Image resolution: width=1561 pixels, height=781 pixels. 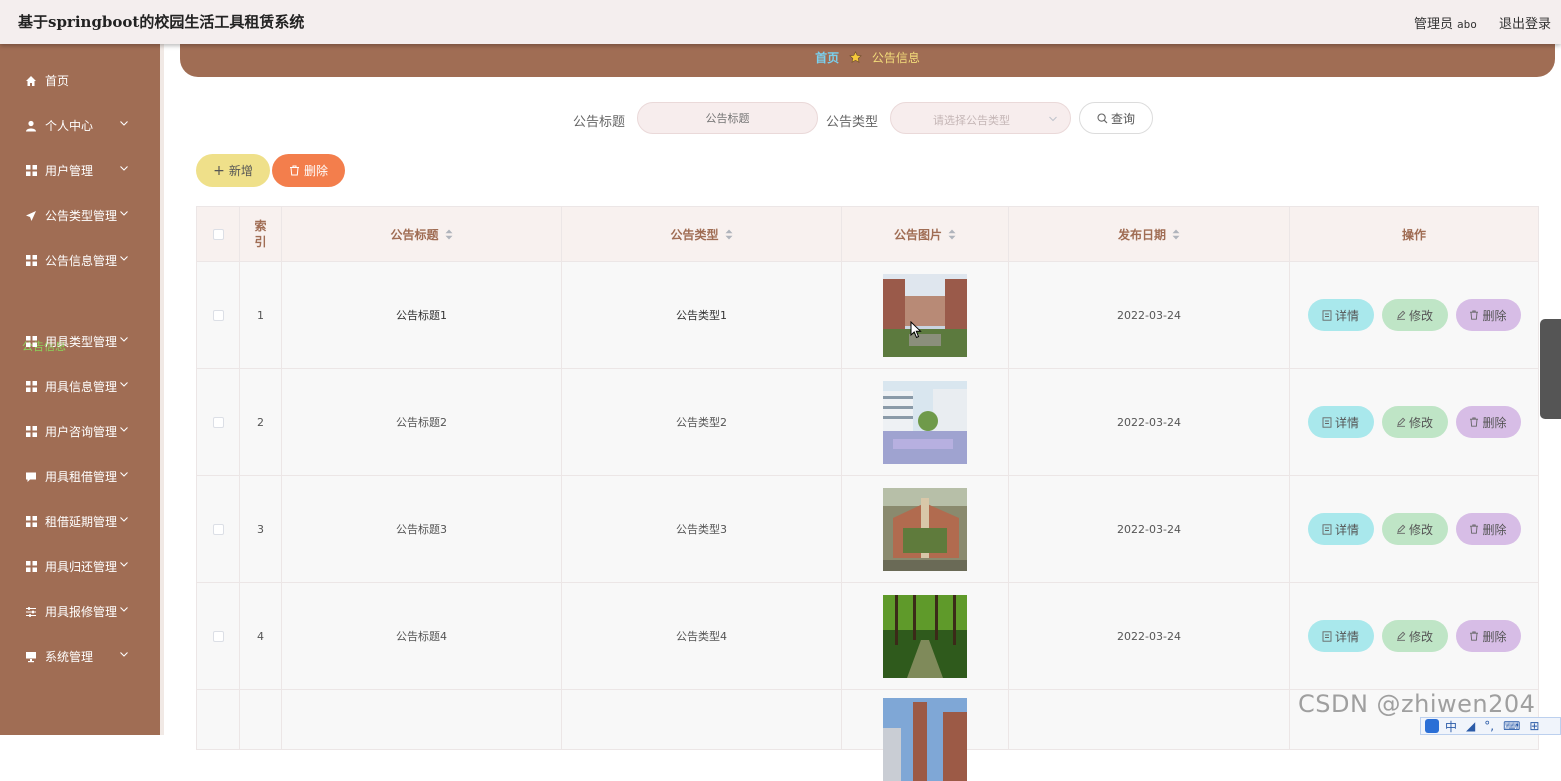 I want to click on logout-button: 退出登录, so click(x=1525, y=24).